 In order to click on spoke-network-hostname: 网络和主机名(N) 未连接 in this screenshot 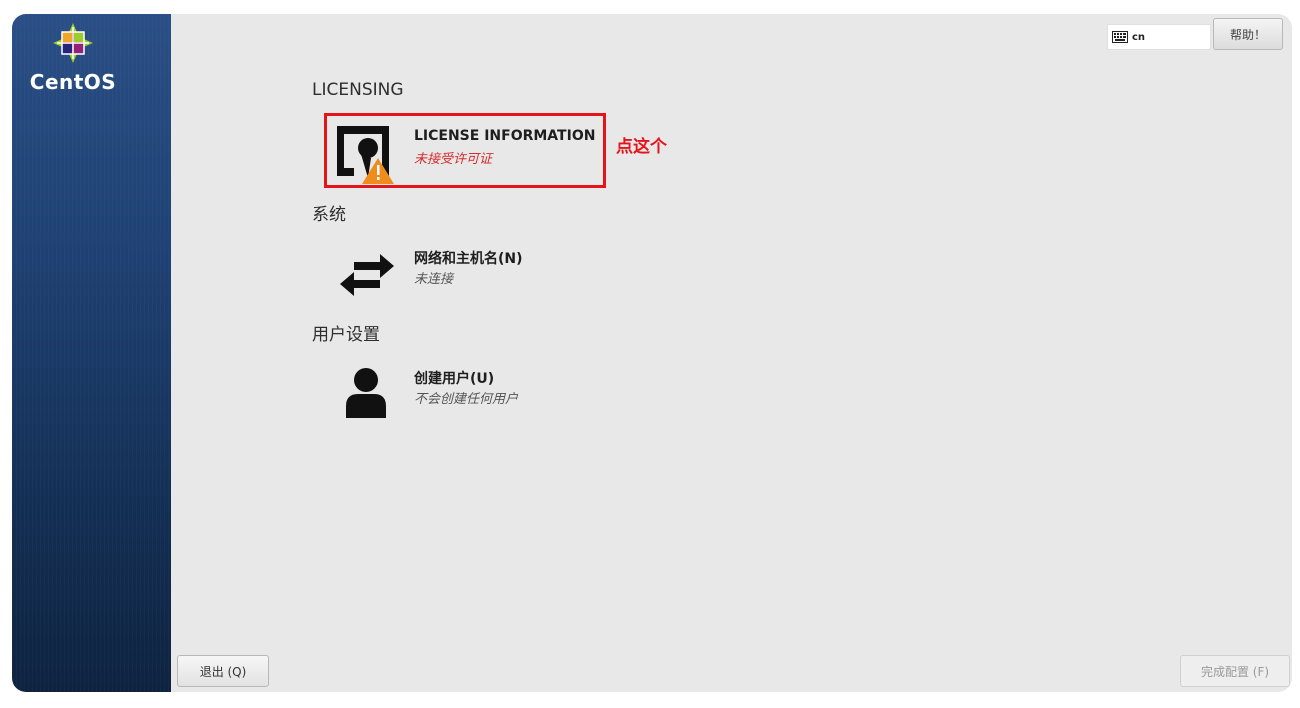, I will do `click(482, 275)`.